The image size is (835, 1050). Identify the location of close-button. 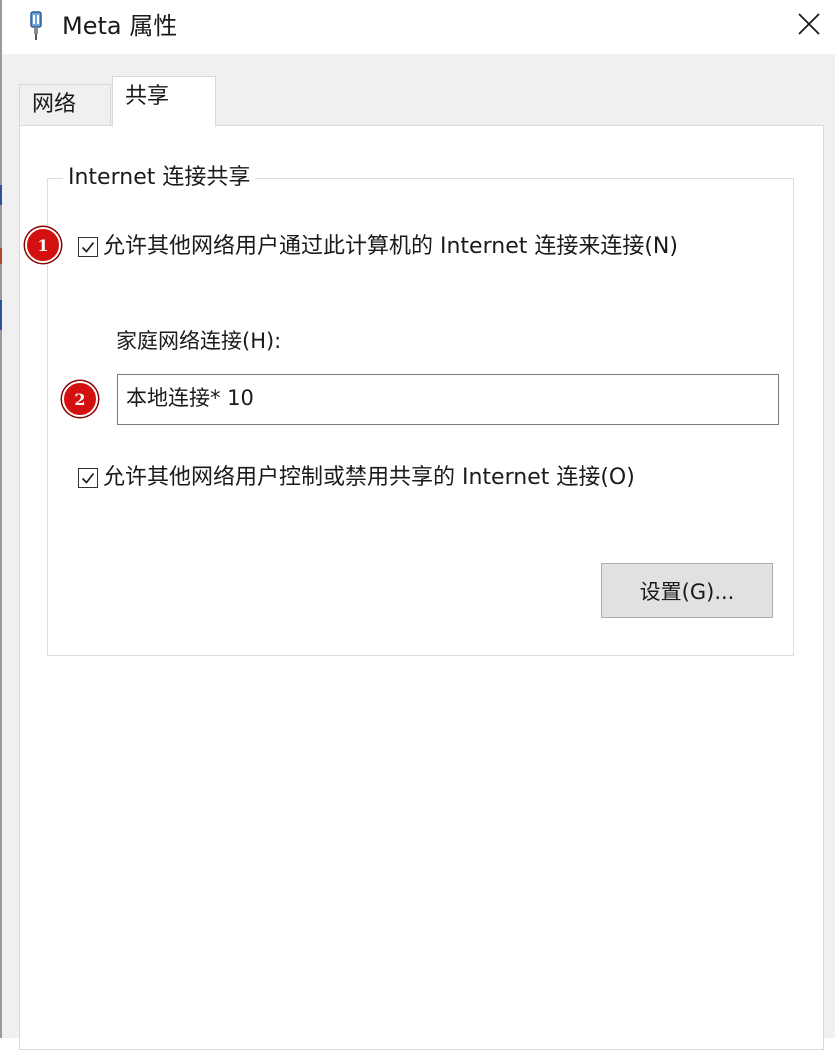
(809, 26).